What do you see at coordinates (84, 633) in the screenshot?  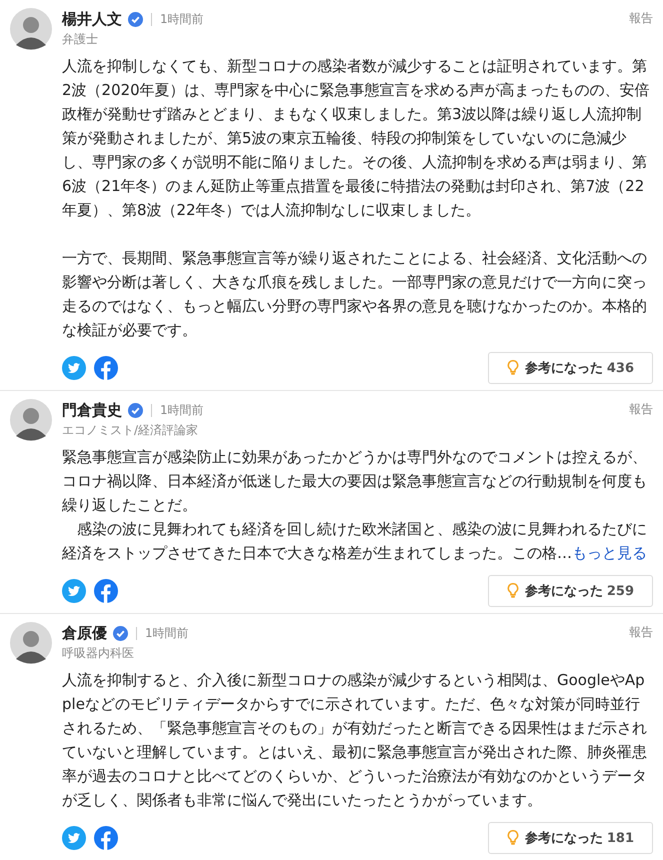 I see `author-name: 倉原優` at bounding box center [84, 633].